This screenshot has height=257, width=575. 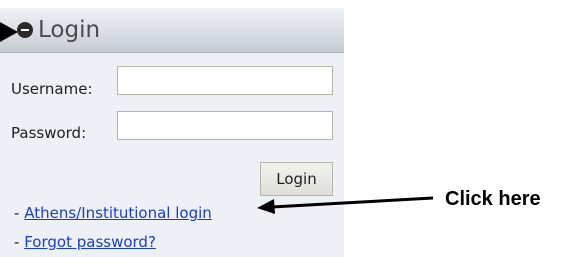 What do you see at coordinates (25, 30) in the screenshot?
I see `collapse-icon` at bounding box center [25, 30].